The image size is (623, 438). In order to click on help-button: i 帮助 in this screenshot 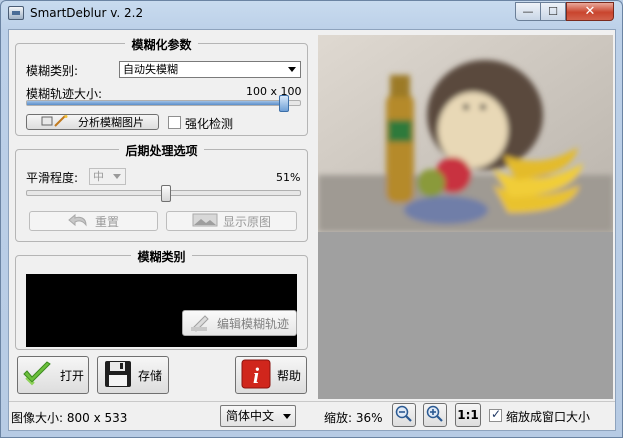, I will do `click(271, 375)`.